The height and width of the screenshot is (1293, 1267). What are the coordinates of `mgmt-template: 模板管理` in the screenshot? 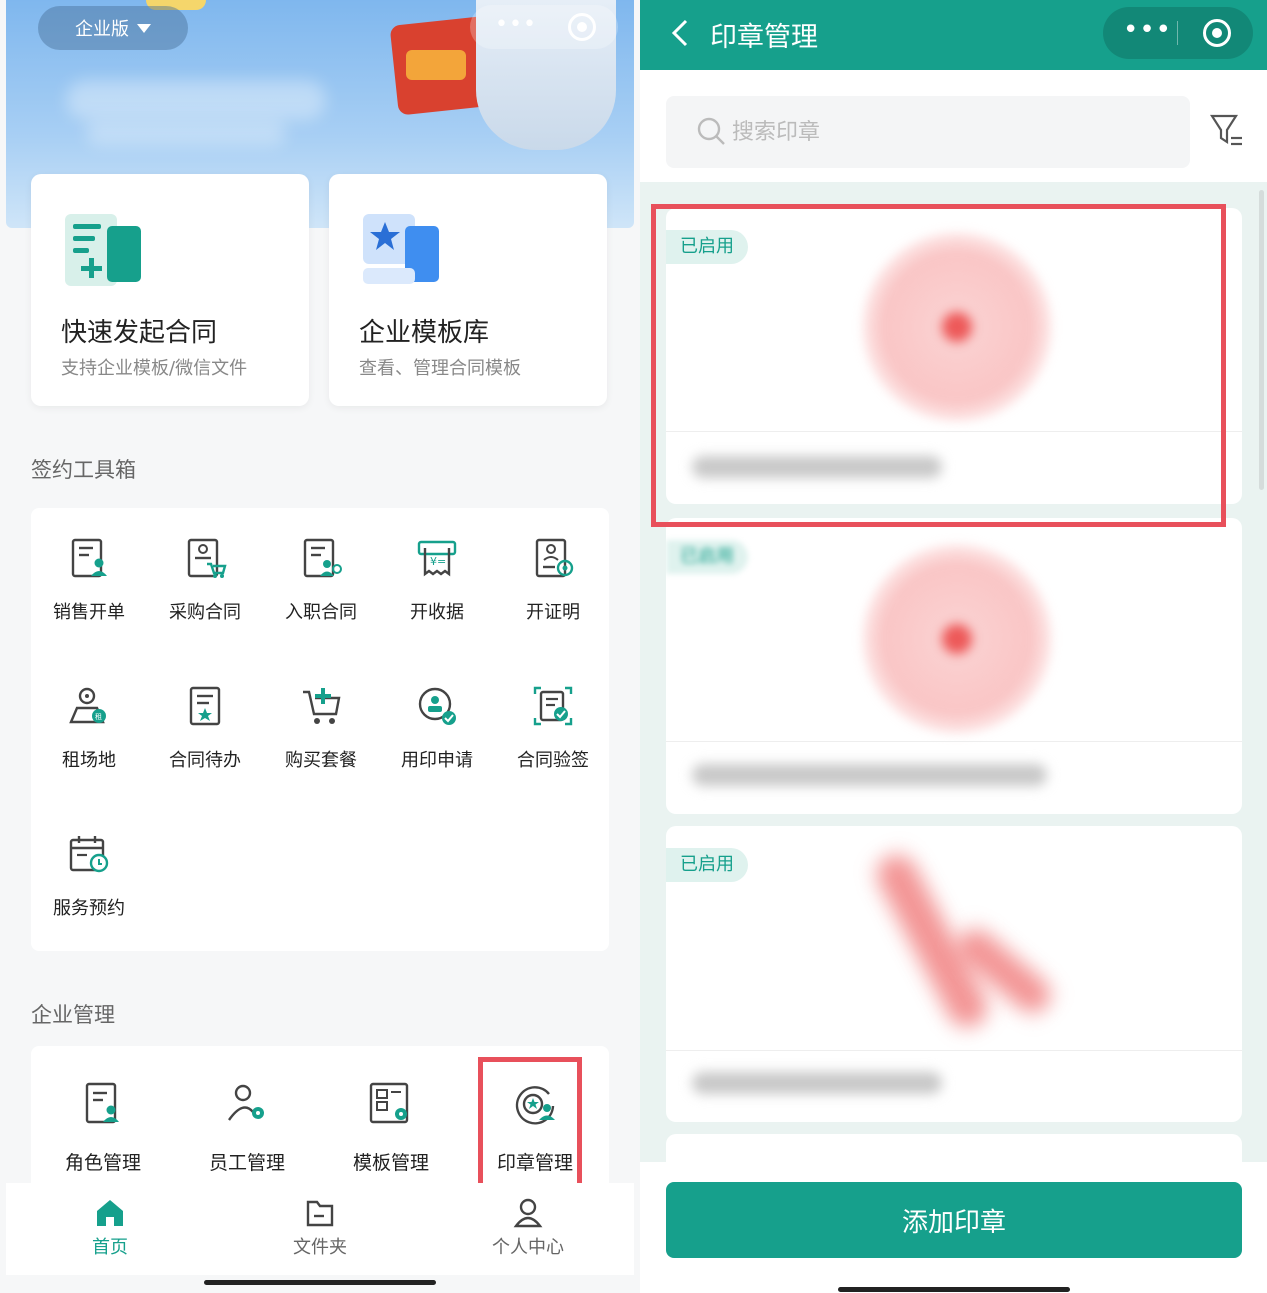 It's located at (391, 1127).